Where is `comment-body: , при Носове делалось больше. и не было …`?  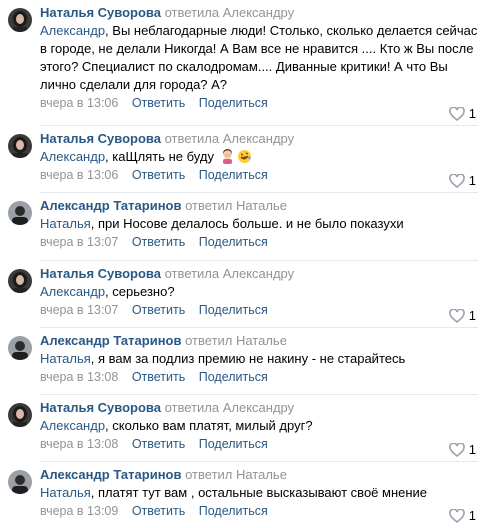 comment-body: , при Носове делалось больше. и не было … is located at coordinates (247, 223).